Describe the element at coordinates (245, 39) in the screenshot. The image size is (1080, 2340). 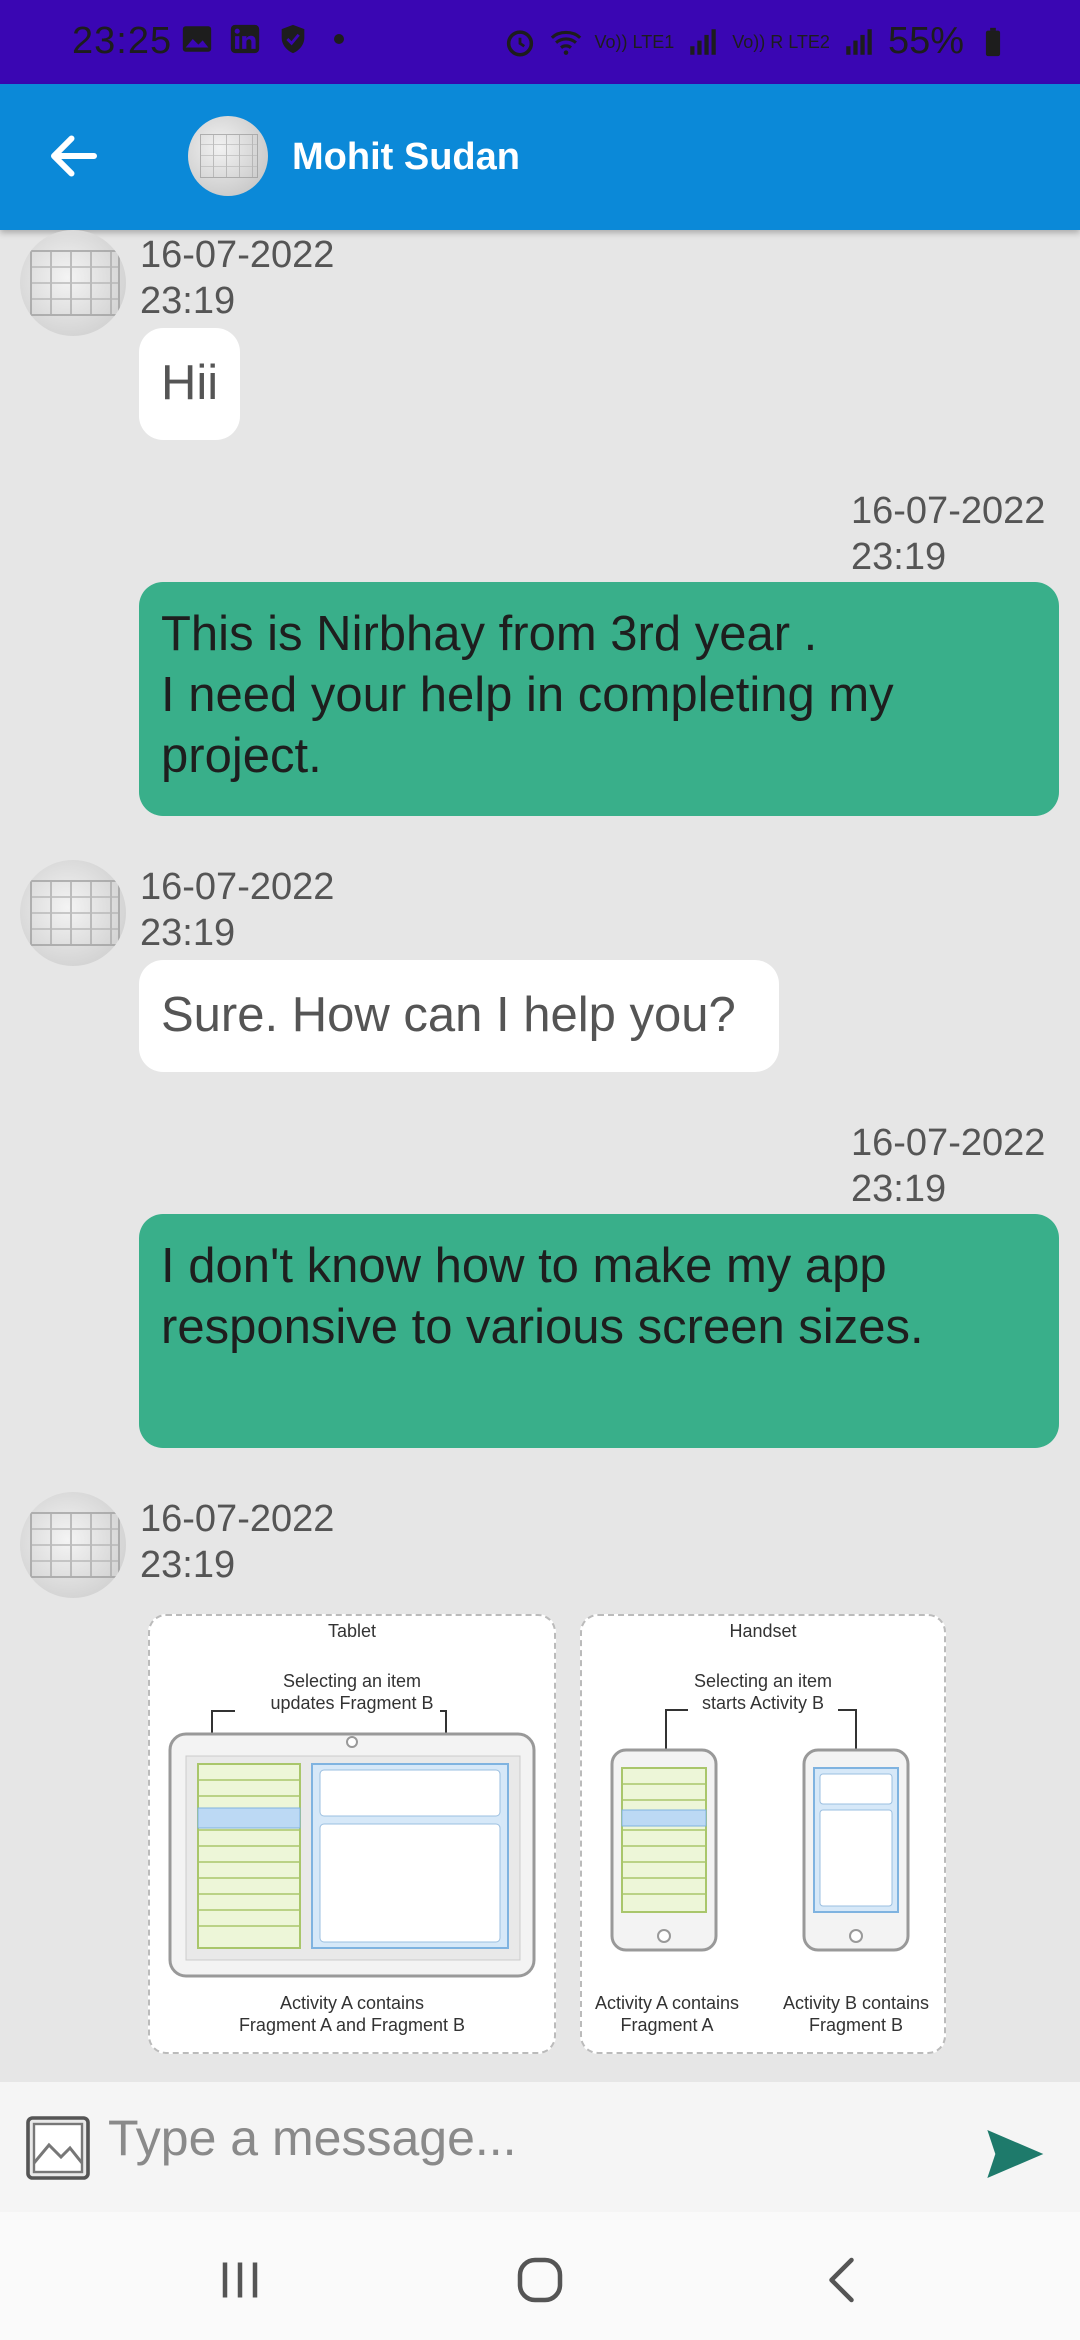
I see `linkedin-icon` at that location.